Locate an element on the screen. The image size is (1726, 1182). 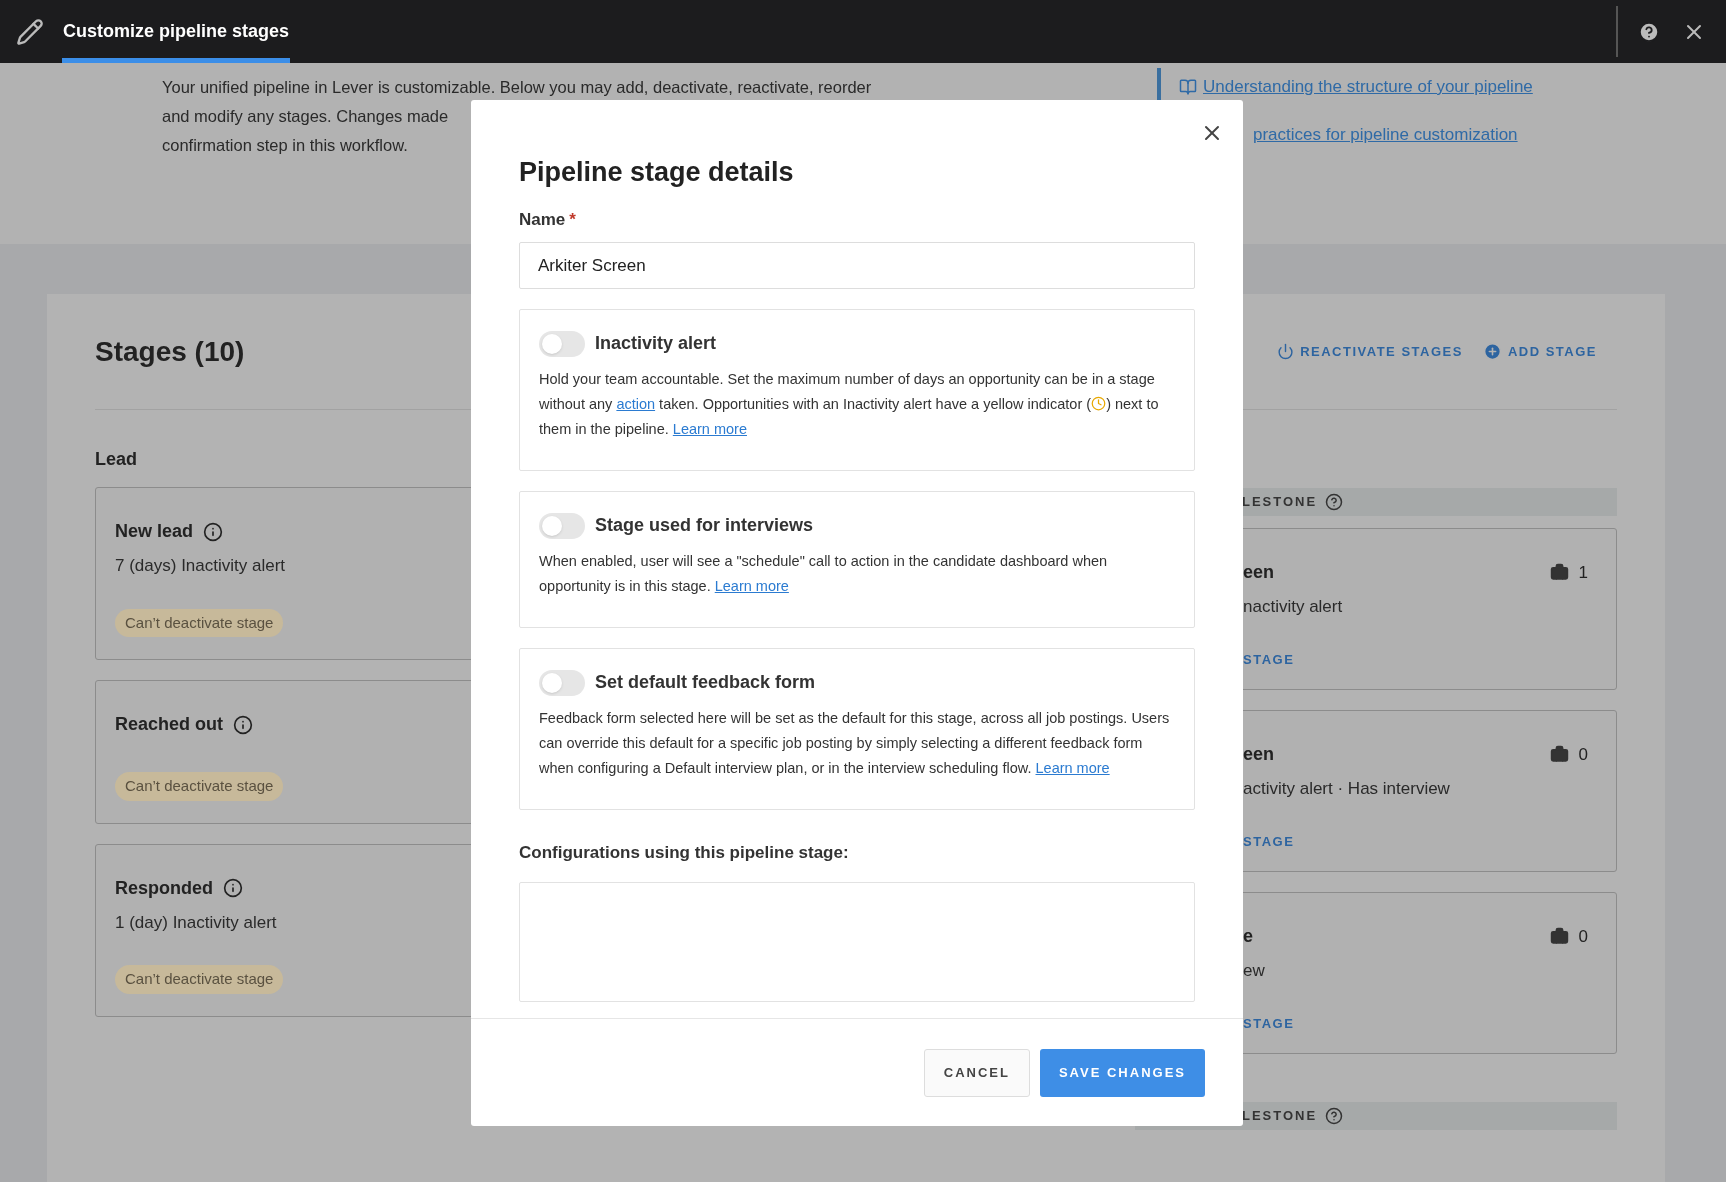
field-label: Name is located at coordinates (542, 219).